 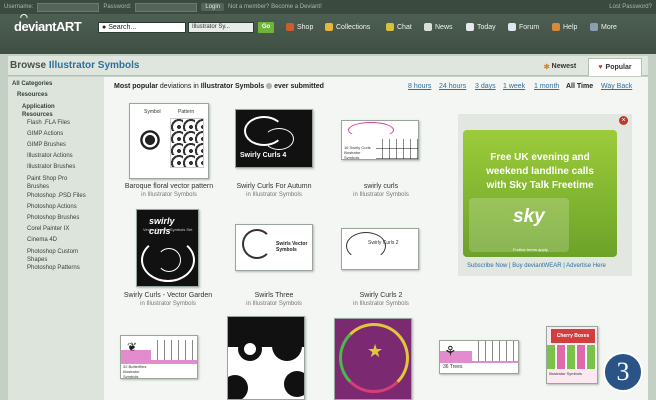 I want to click on thumb-label: 32 Butterflies Illustrator Symbols, so click(x=135, y=371).